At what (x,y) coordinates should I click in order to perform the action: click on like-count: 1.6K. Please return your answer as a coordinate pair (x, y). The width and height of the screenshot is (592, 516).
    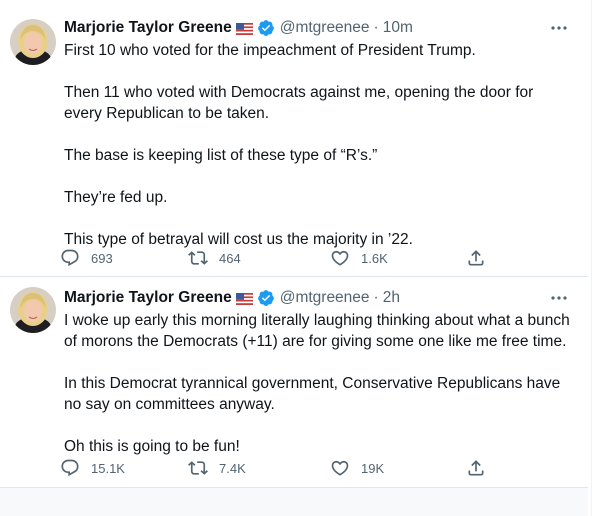
    Looking at the image, I should click on (374, 258).